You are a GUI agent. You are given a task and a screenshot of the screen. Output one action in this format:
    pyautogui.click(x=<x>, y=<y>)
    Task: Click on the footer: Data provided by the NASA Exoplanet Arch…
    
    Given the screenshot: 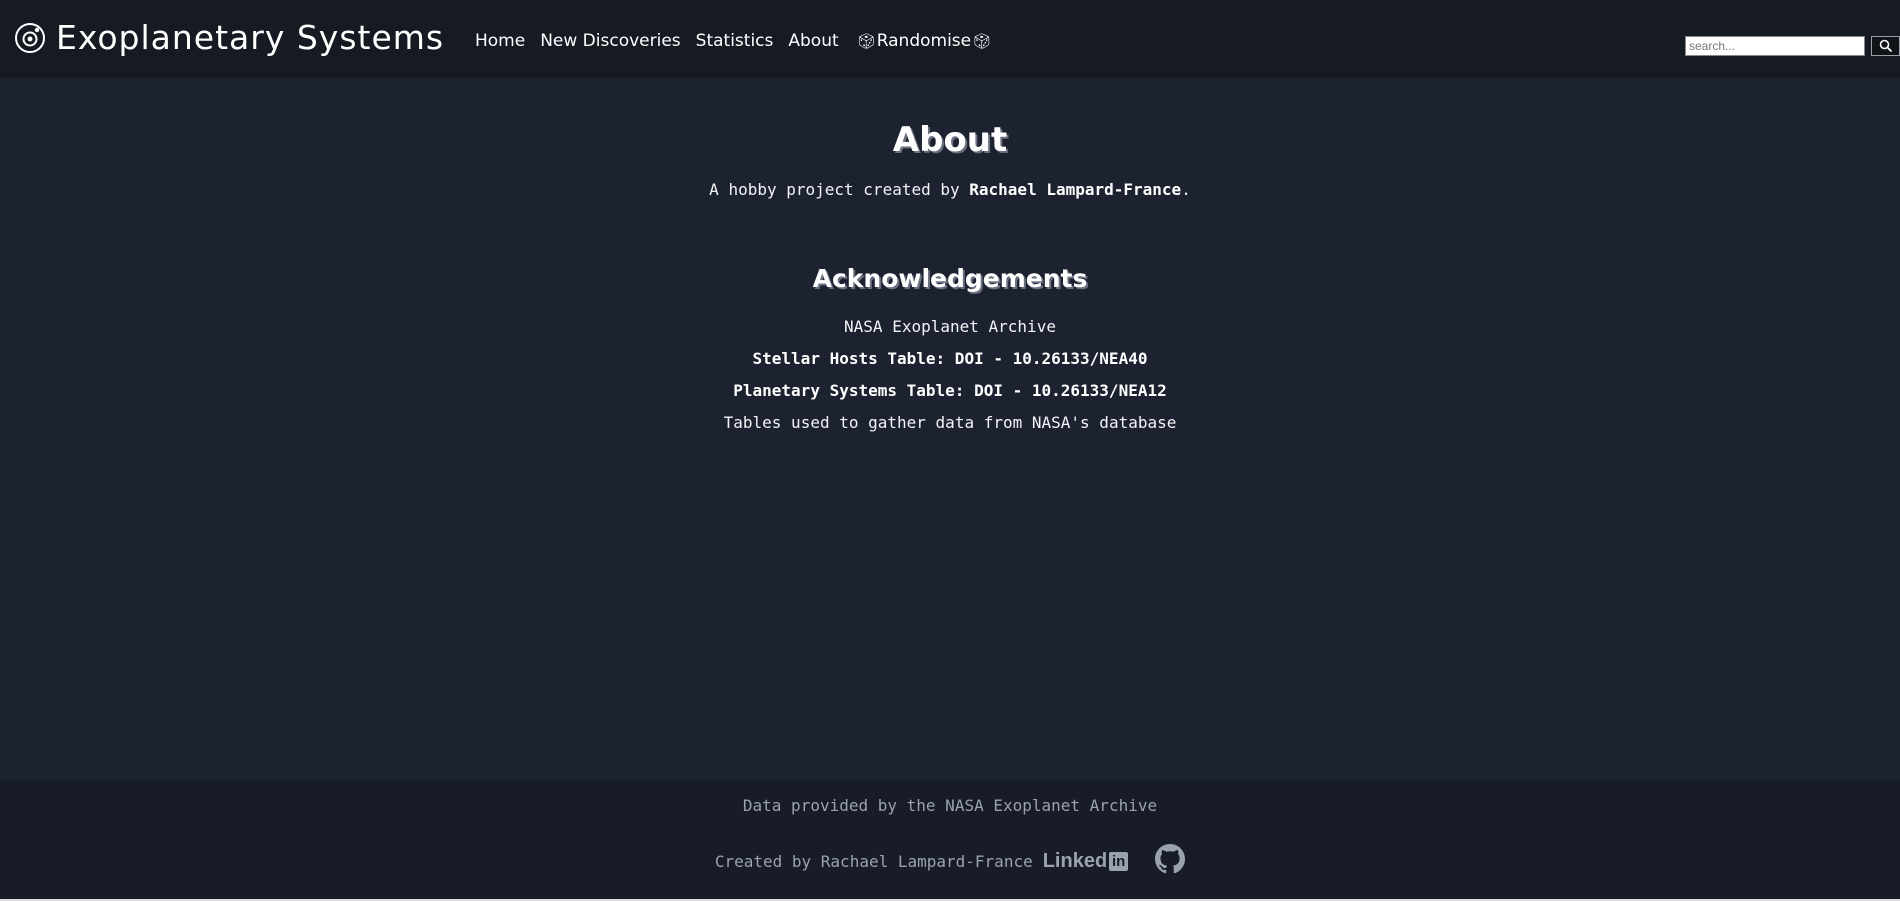 What is the action you would take?
    pyautogui.click(x=950, y=840)
    